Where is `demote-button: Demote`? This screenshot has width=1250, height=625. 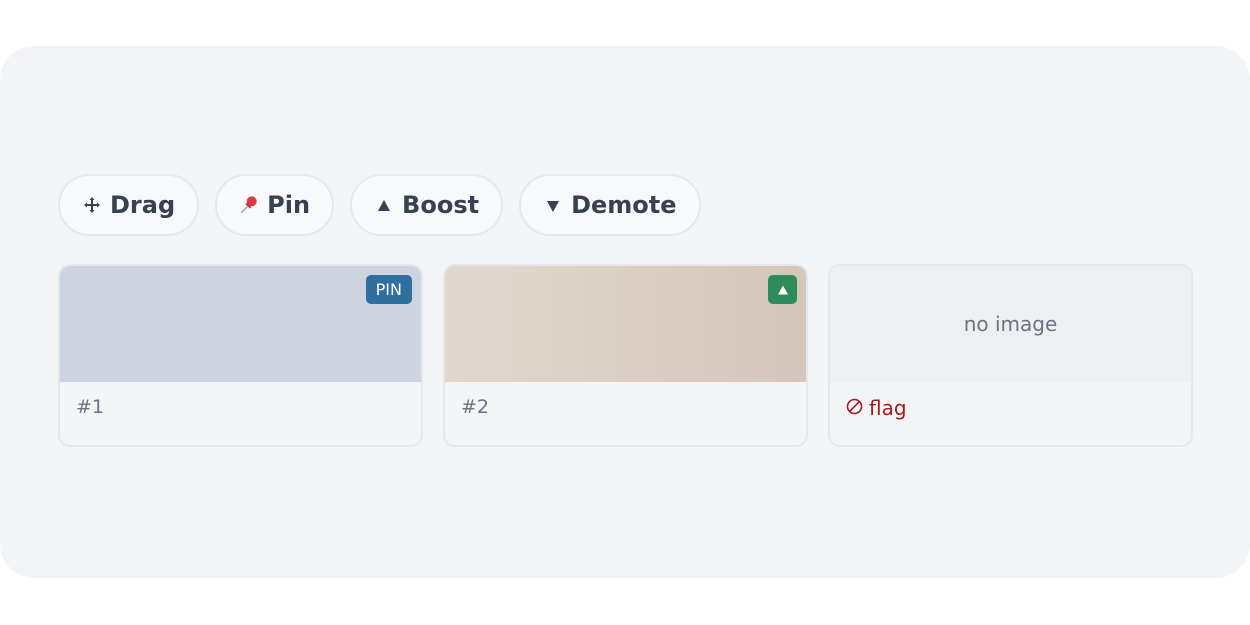 demote-button: Demote is located at coordinates (610, 205).